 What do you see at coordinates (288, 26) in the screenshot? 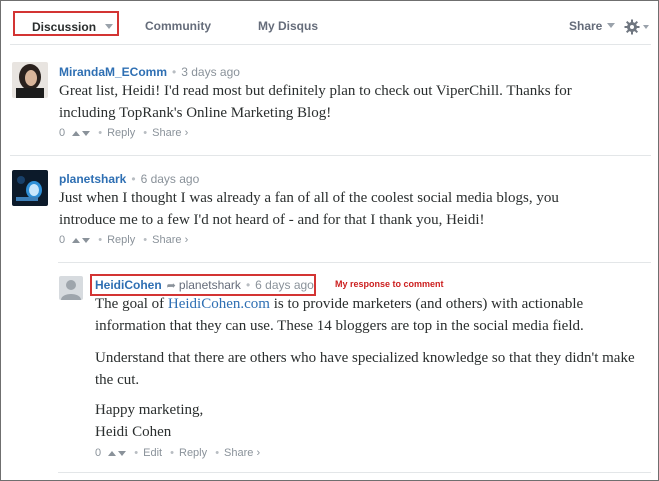
I see `tab-my-disqus: My Disqus` at bounding box center [288, 26].